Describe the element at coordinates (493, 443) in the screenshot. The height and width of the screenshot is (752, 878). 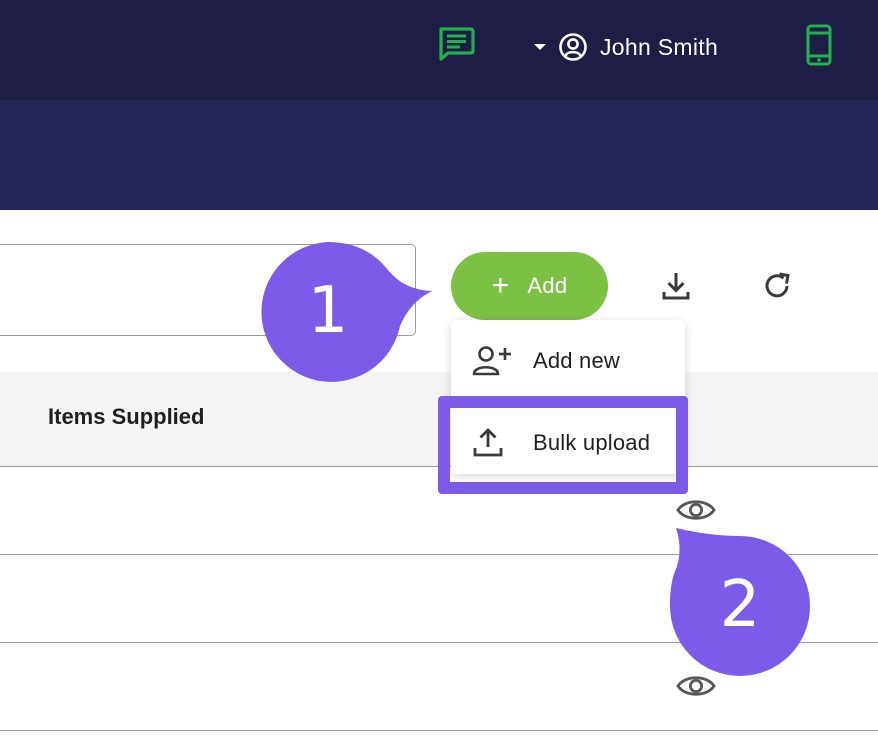
I see `upload-icon` at that location.